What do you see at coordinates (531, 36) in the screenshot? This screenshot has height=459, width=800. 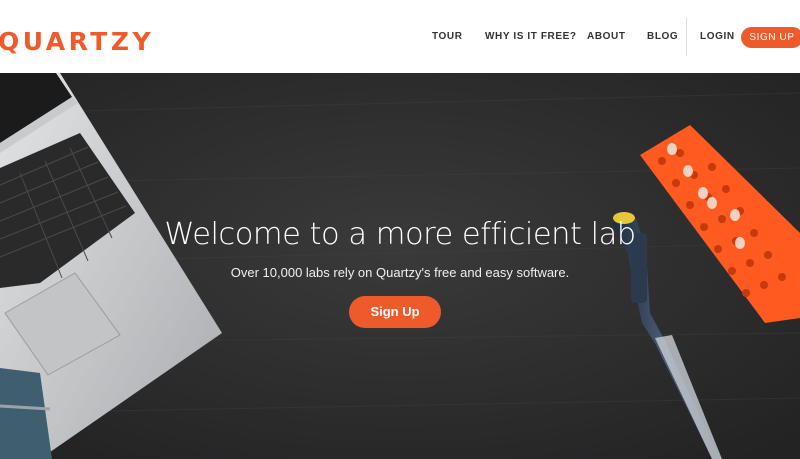 I see `nav-why-free-link: WHY IS IT FREE?` at bounding box center [531, 36].